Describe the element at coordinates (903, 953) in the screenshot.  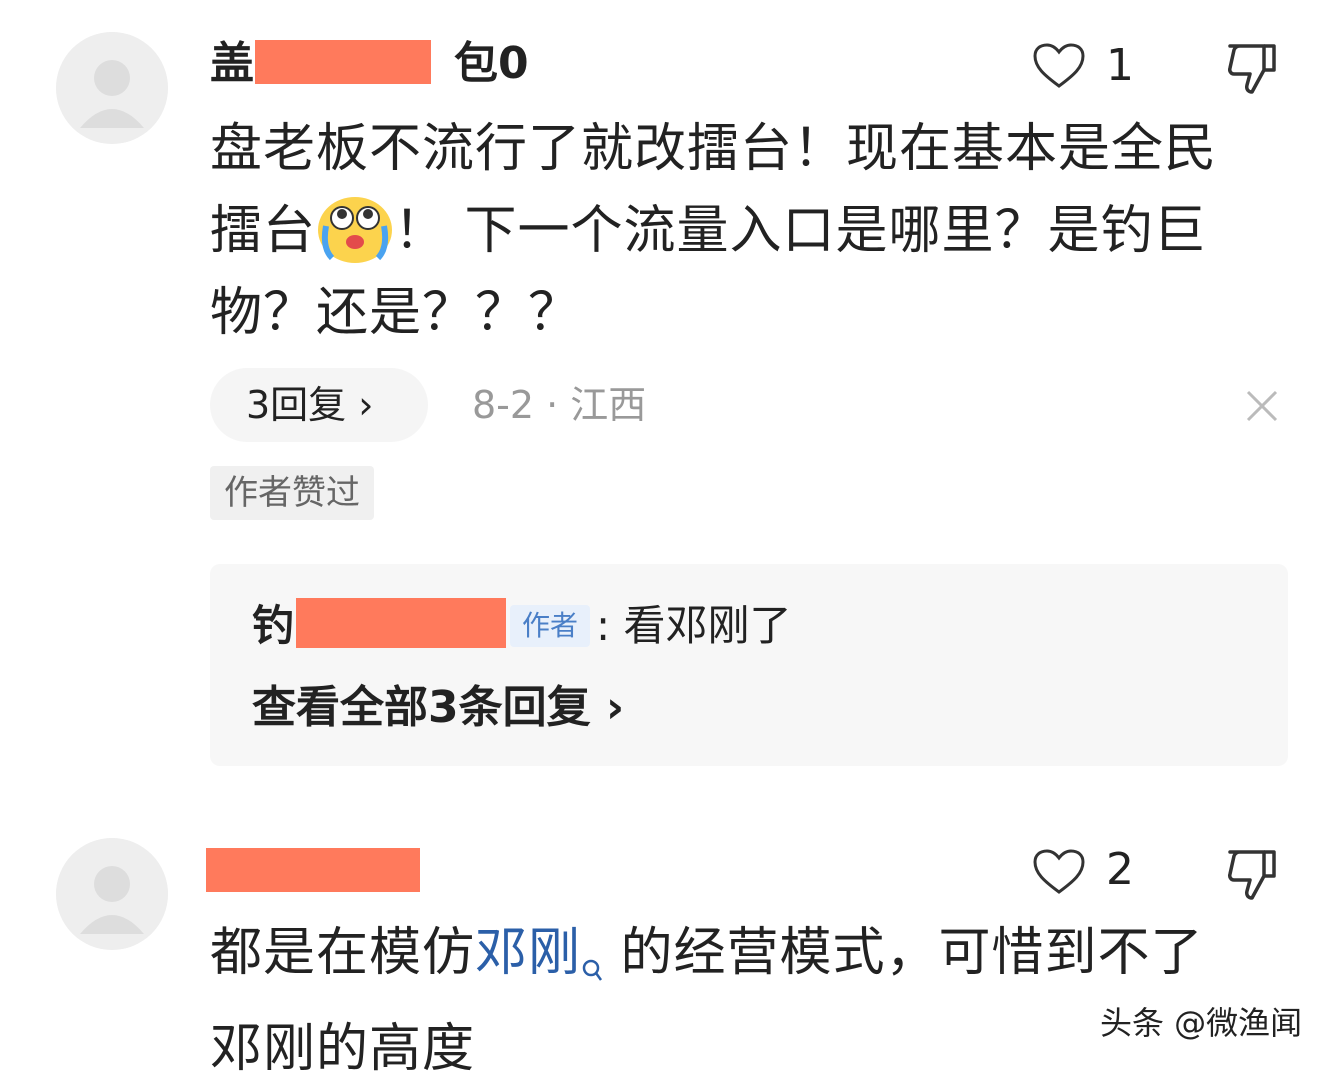
I see `comment-text-segment: 的经营模式，可惜到不了` at that location.